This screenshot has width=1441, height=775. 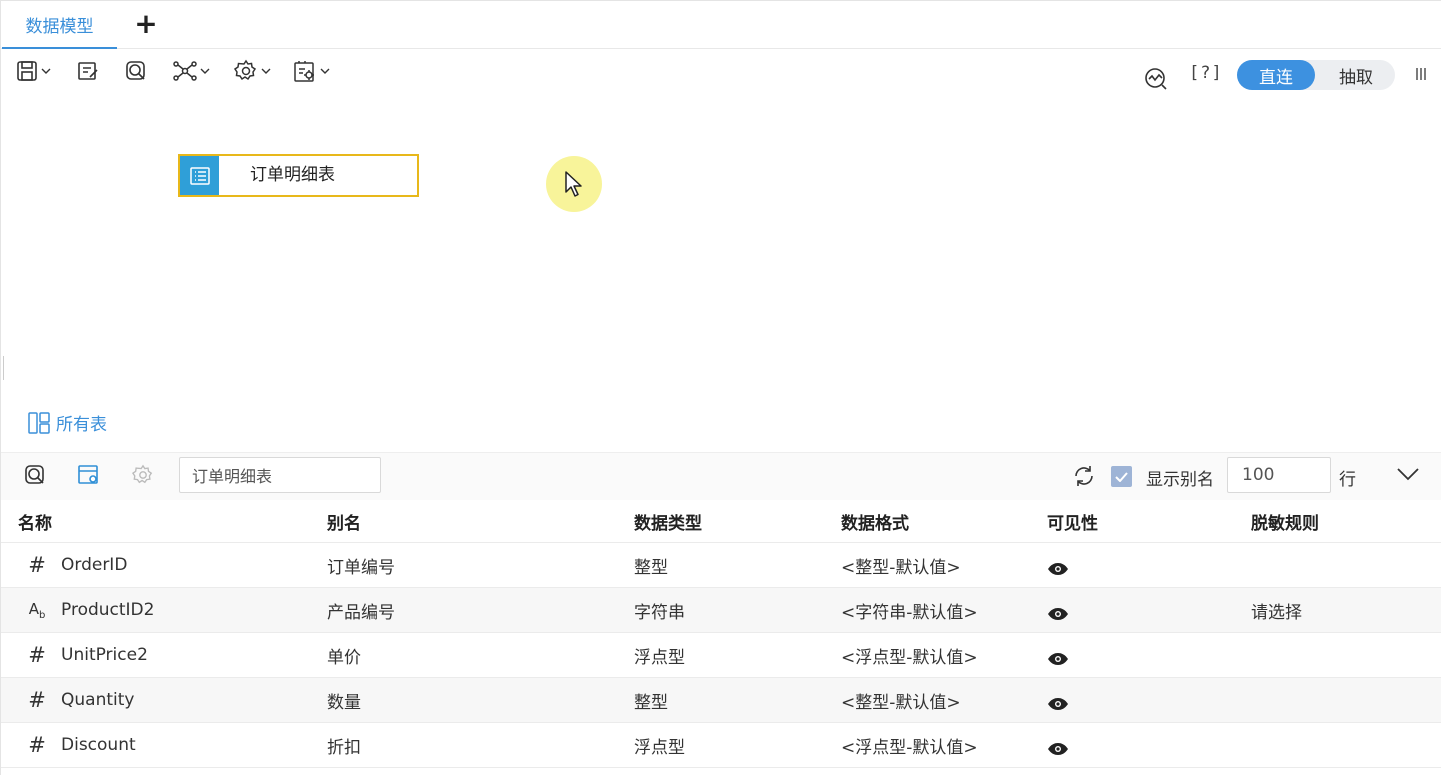 What do you see at coordinates (1316, 75) in the screenshot?
I see `connection-mode-switch: 直连 抽取` at bounding box center [1316, 75].